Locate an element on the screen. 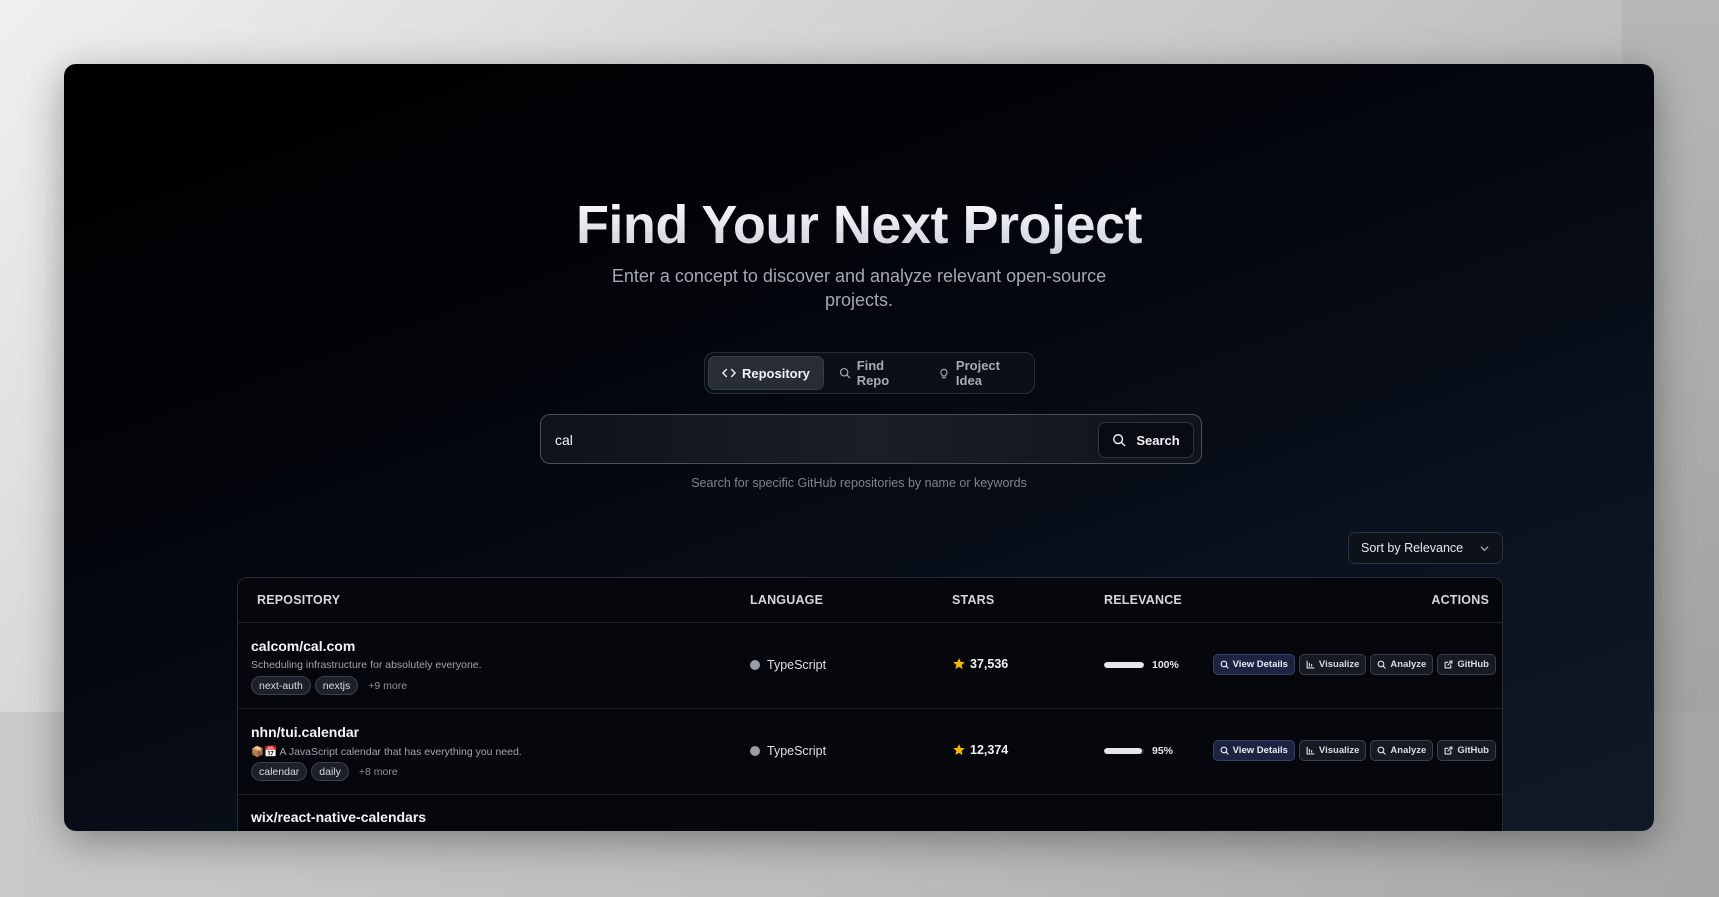 This screenshot has width=1719, height=897. header-stars: STARS is located at coordinates (973, 600).